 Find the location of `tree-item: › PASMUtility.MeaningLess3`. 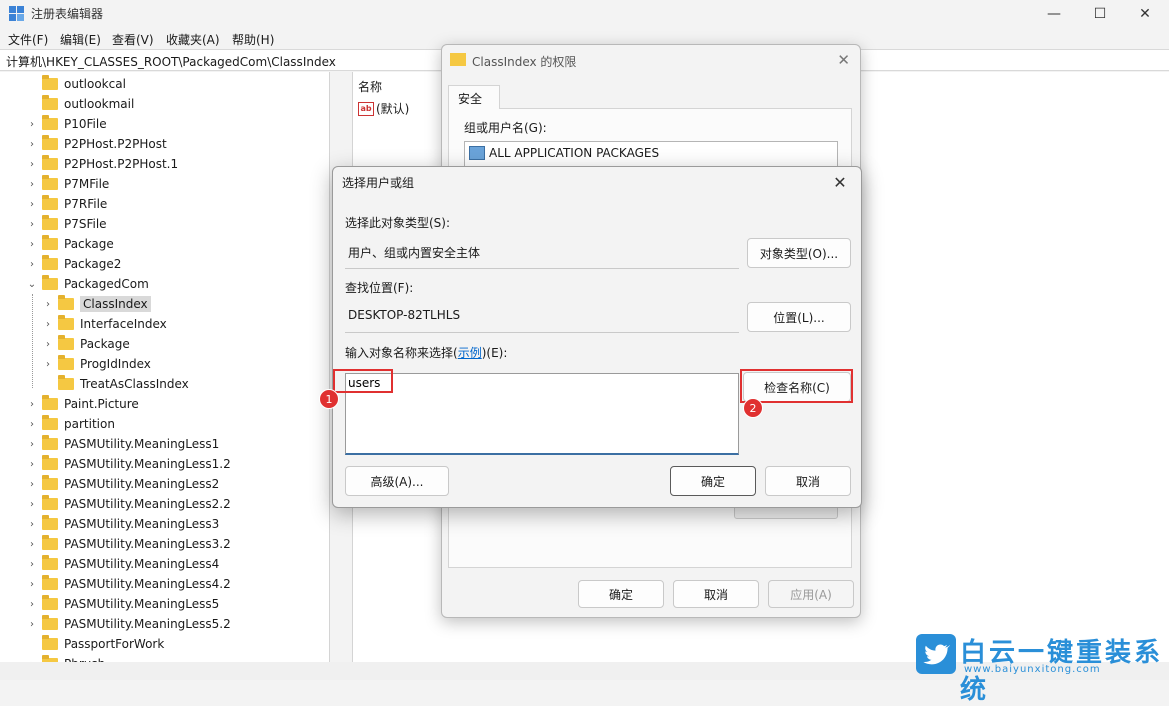

tree-item: › PASMUtility.MeaningLess3 is located at coordinates (122, 524).